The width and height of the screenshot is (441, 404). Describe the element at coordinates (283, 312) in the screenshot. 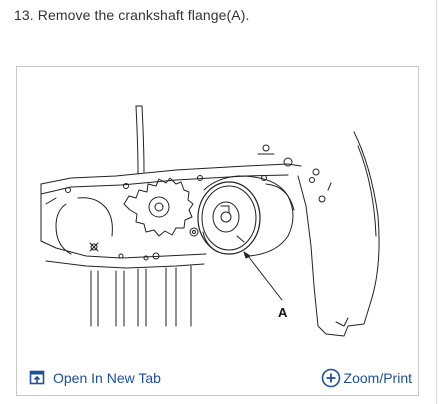

I see `callout-label-a: A` at that location.